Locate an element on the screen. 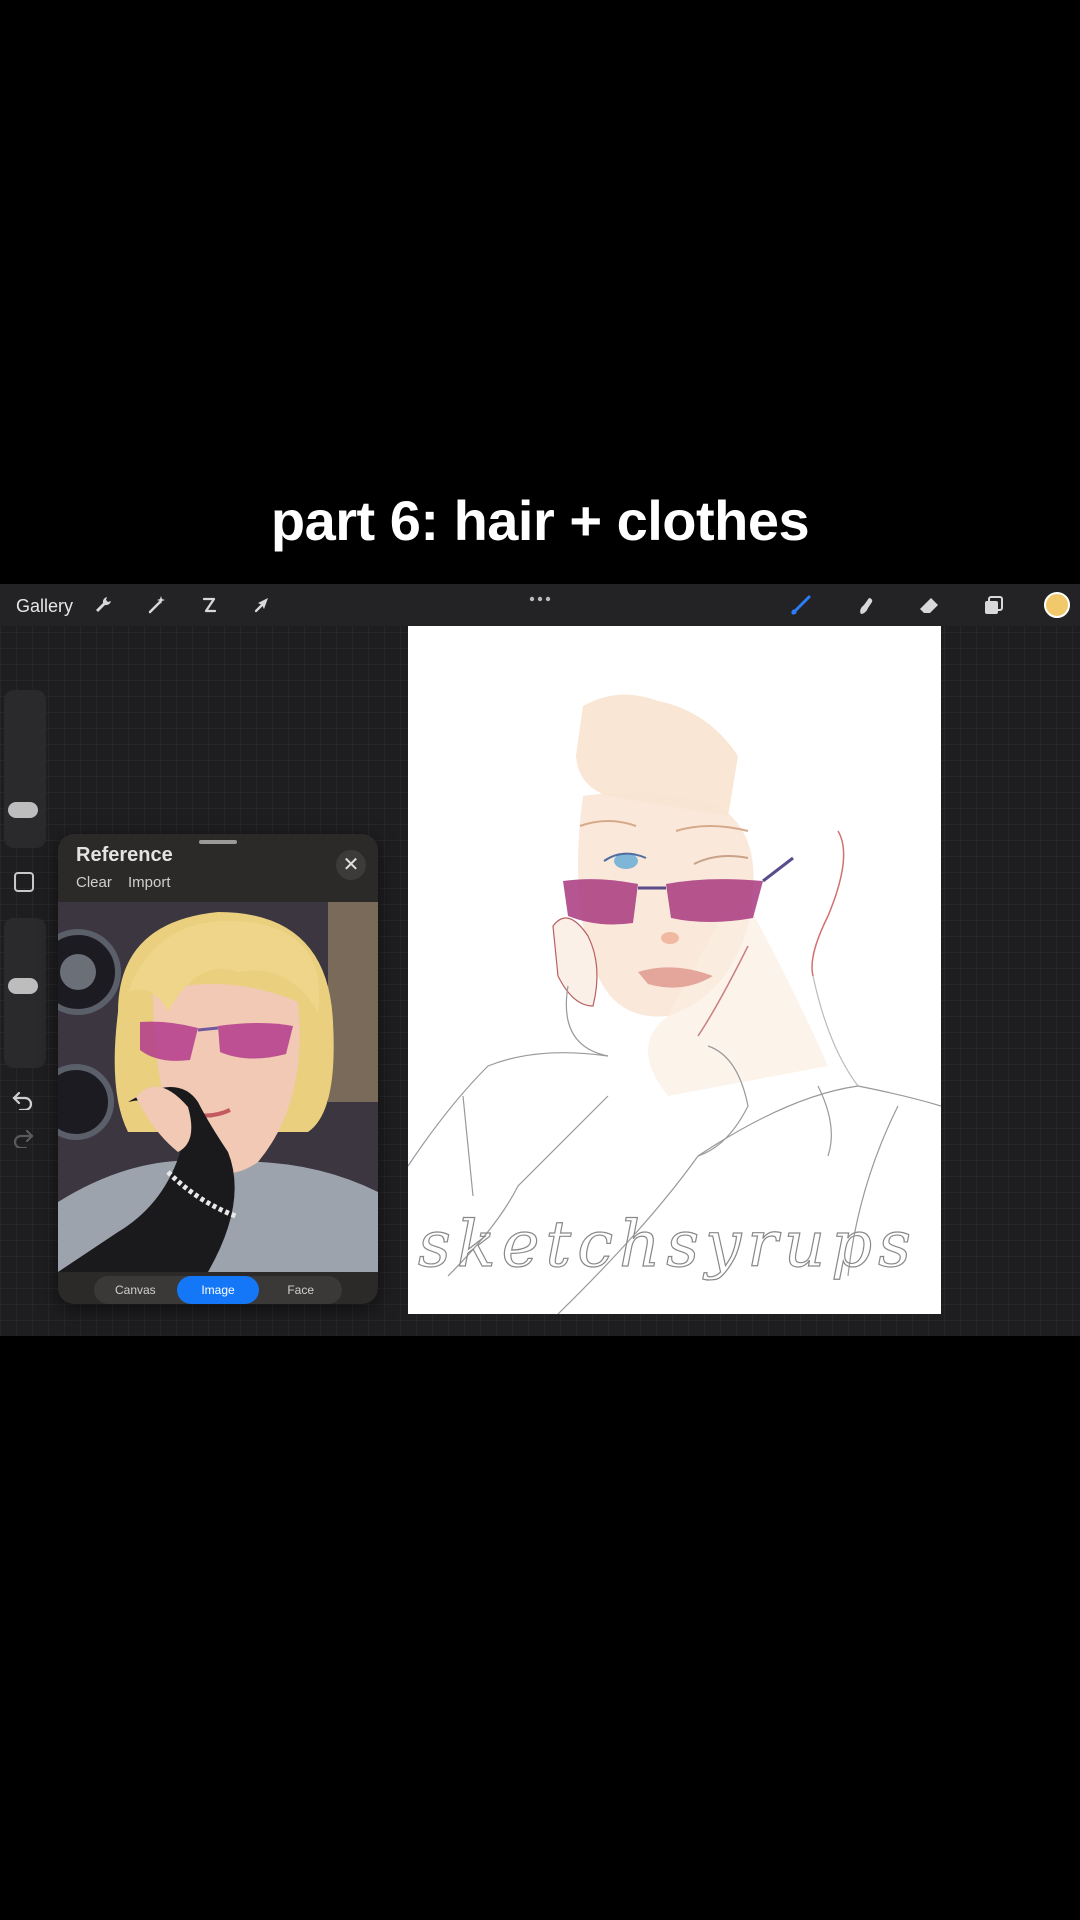 This screenshot has width=1080, height=1920. brush-size-slider is located at coordinates (25, 769).